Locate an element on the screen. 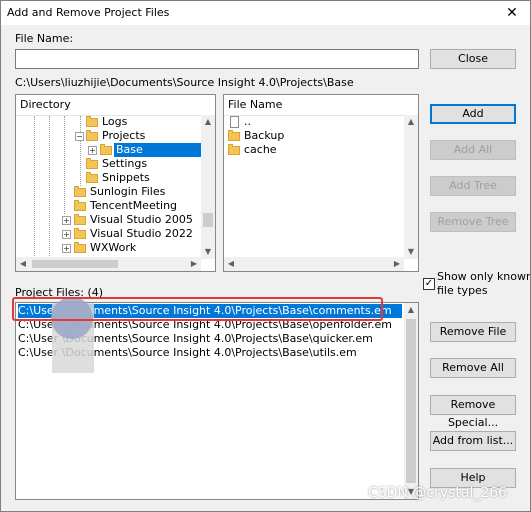 The image size is (531, 512). add-all-button: Add All is located at coordinates (473, 150).